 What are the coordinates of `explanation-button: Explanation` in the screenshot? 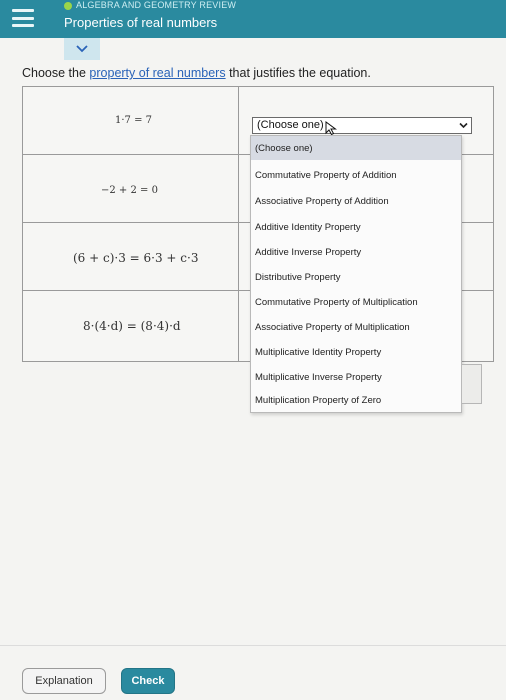 It's located at (64, 681).